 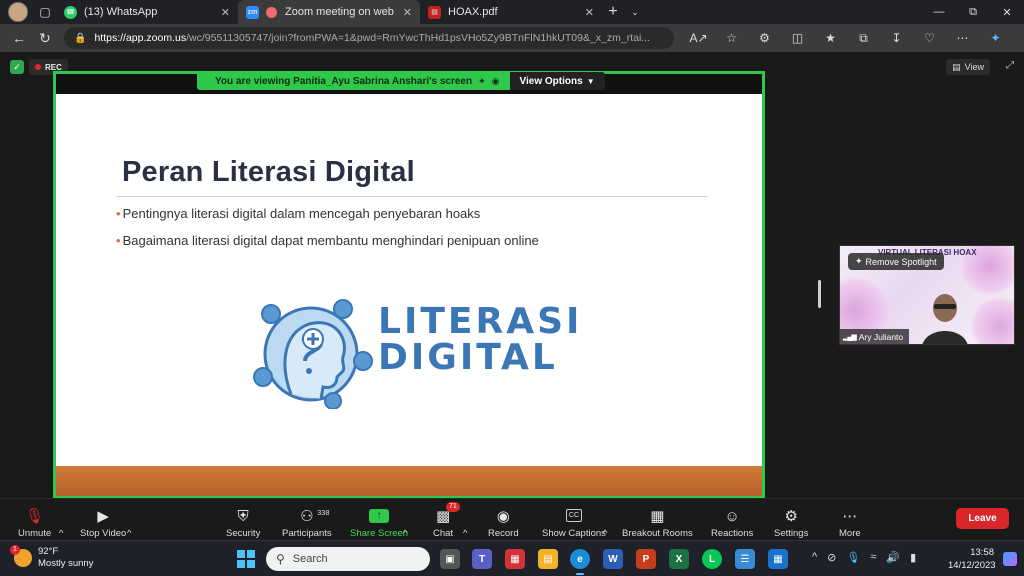 What do you see at coordinates (379, 520) in the screenshot?
I see `share-screen-button: ↑ Share Screen` at bounding box center [379, 520].